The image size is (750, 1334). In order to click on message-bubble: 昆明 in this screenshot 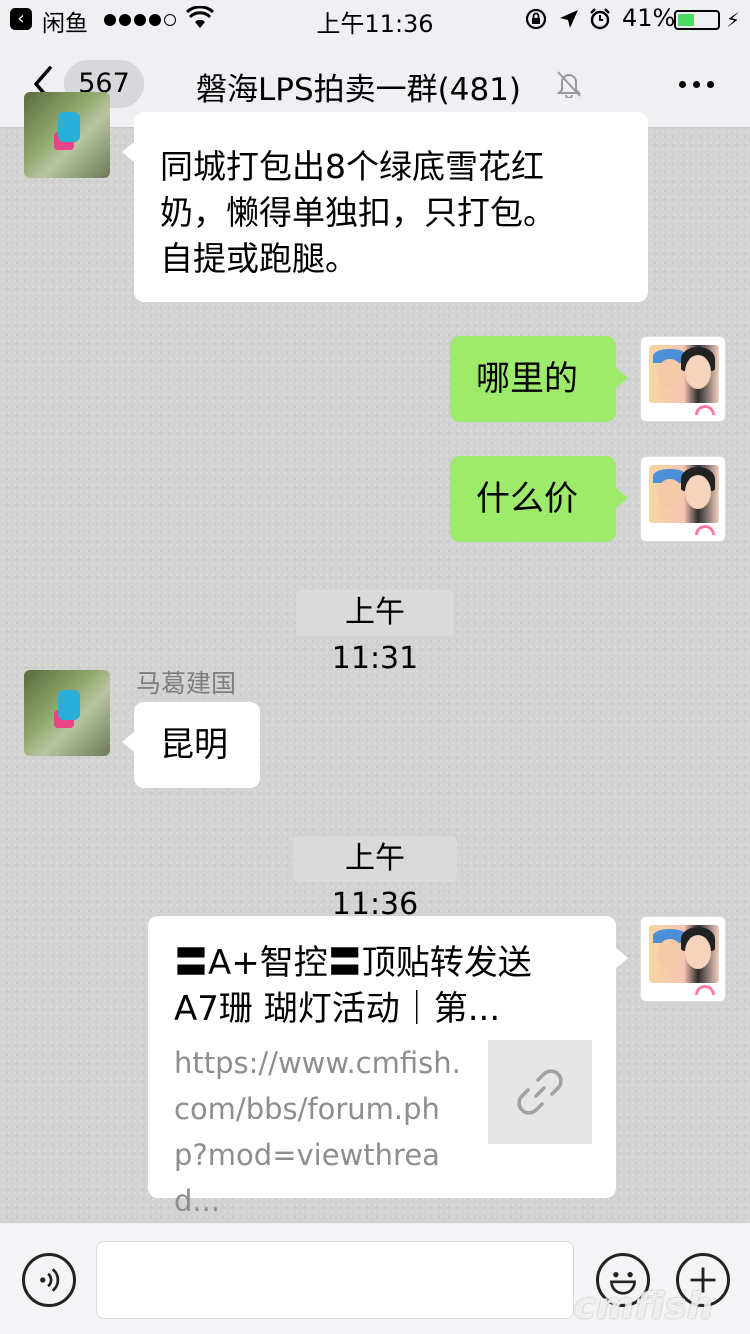, I will do `click(191, 745)`.